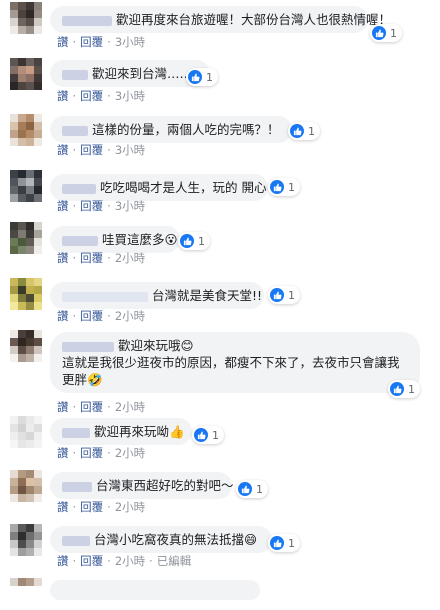  What do you see at coordinates (149, 345) in the screenshot?
I see `comment-text: 歡迎來玩哦` at bounding box center [149, 345].